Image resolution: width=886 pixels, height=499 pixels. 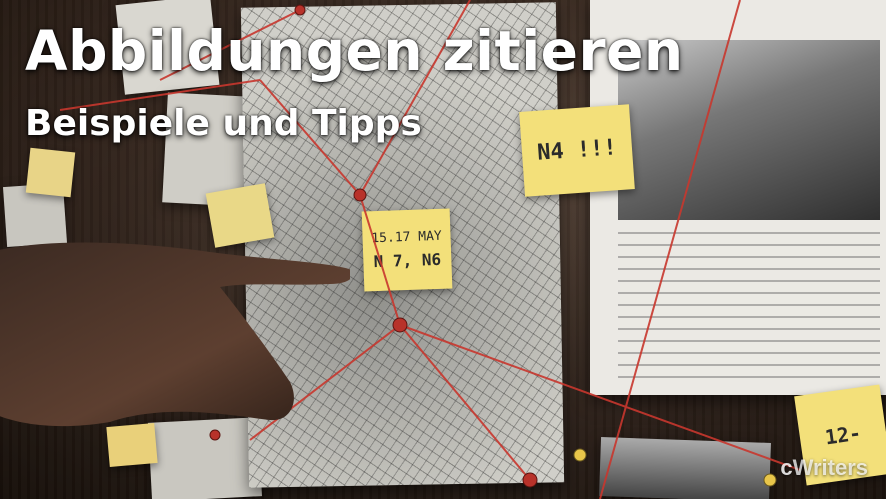 What do you see at coordinates (786, 467) in the screenshot?
I see `logo-mark-icon: c` at bounding box center [786, 467].